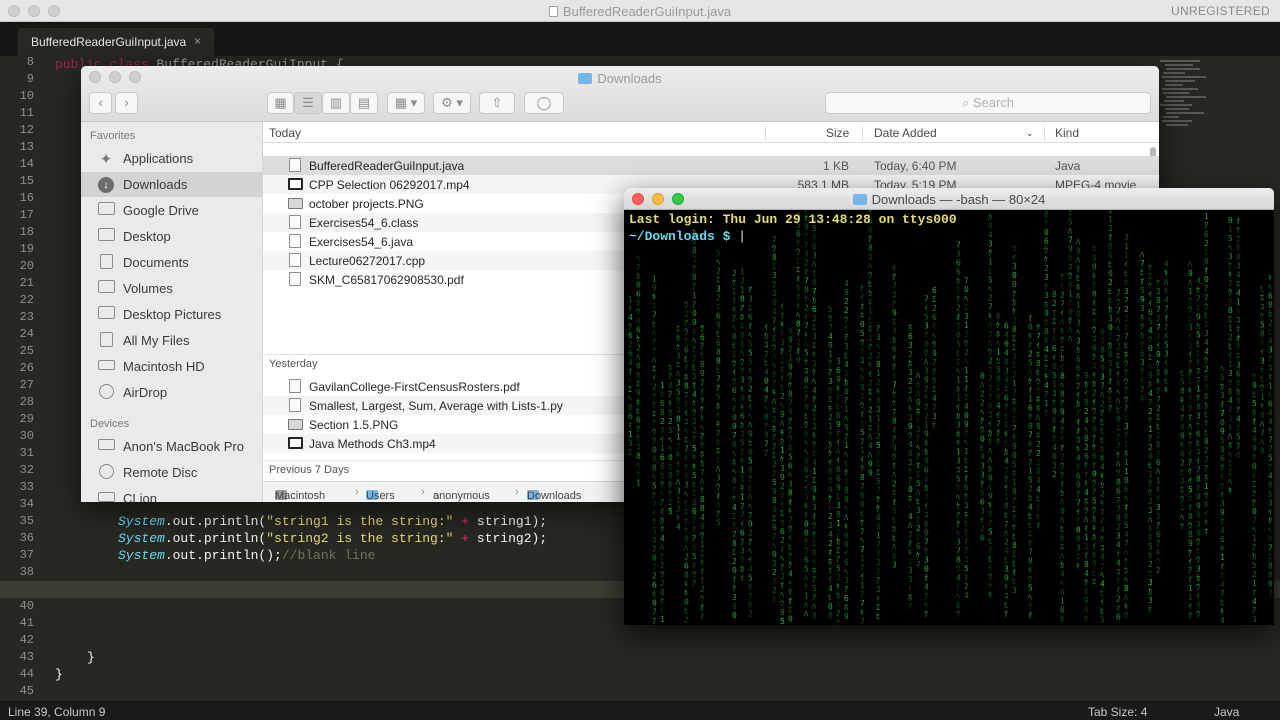 This screenshot has height=720, width=1280. Describe the element at coordinates (19, 164) in the screenshot. I see `line-number: 14` at that location.